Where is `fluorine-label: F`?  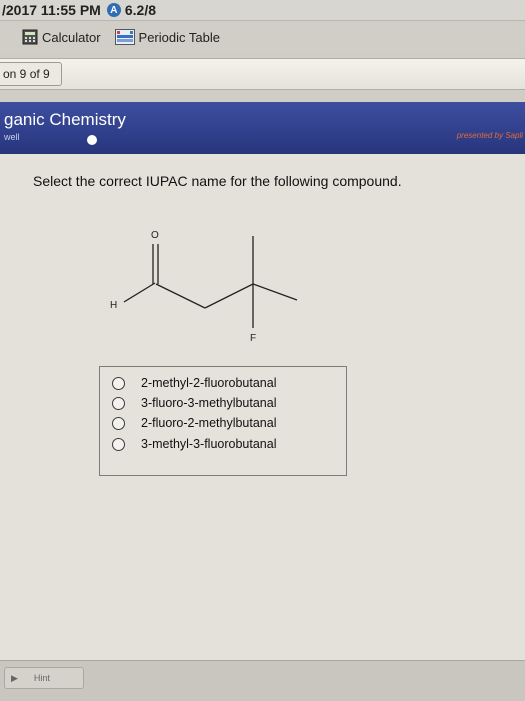
fluorine-label: F is located at coordinates (253, 338).